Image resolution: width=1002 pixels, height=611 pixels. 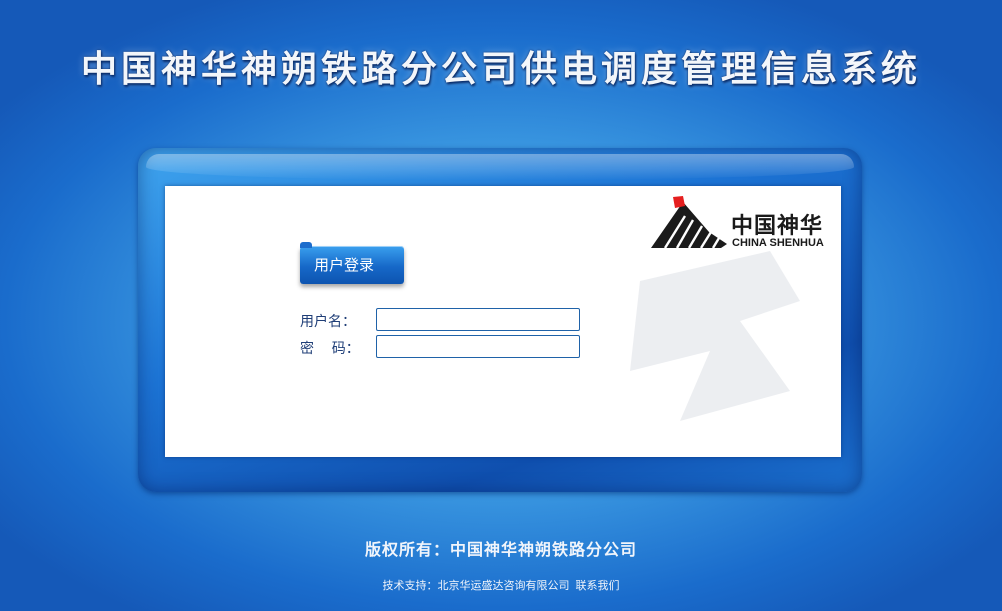 I want to click on password-label: 密 码：, so click(x=330, y=349).